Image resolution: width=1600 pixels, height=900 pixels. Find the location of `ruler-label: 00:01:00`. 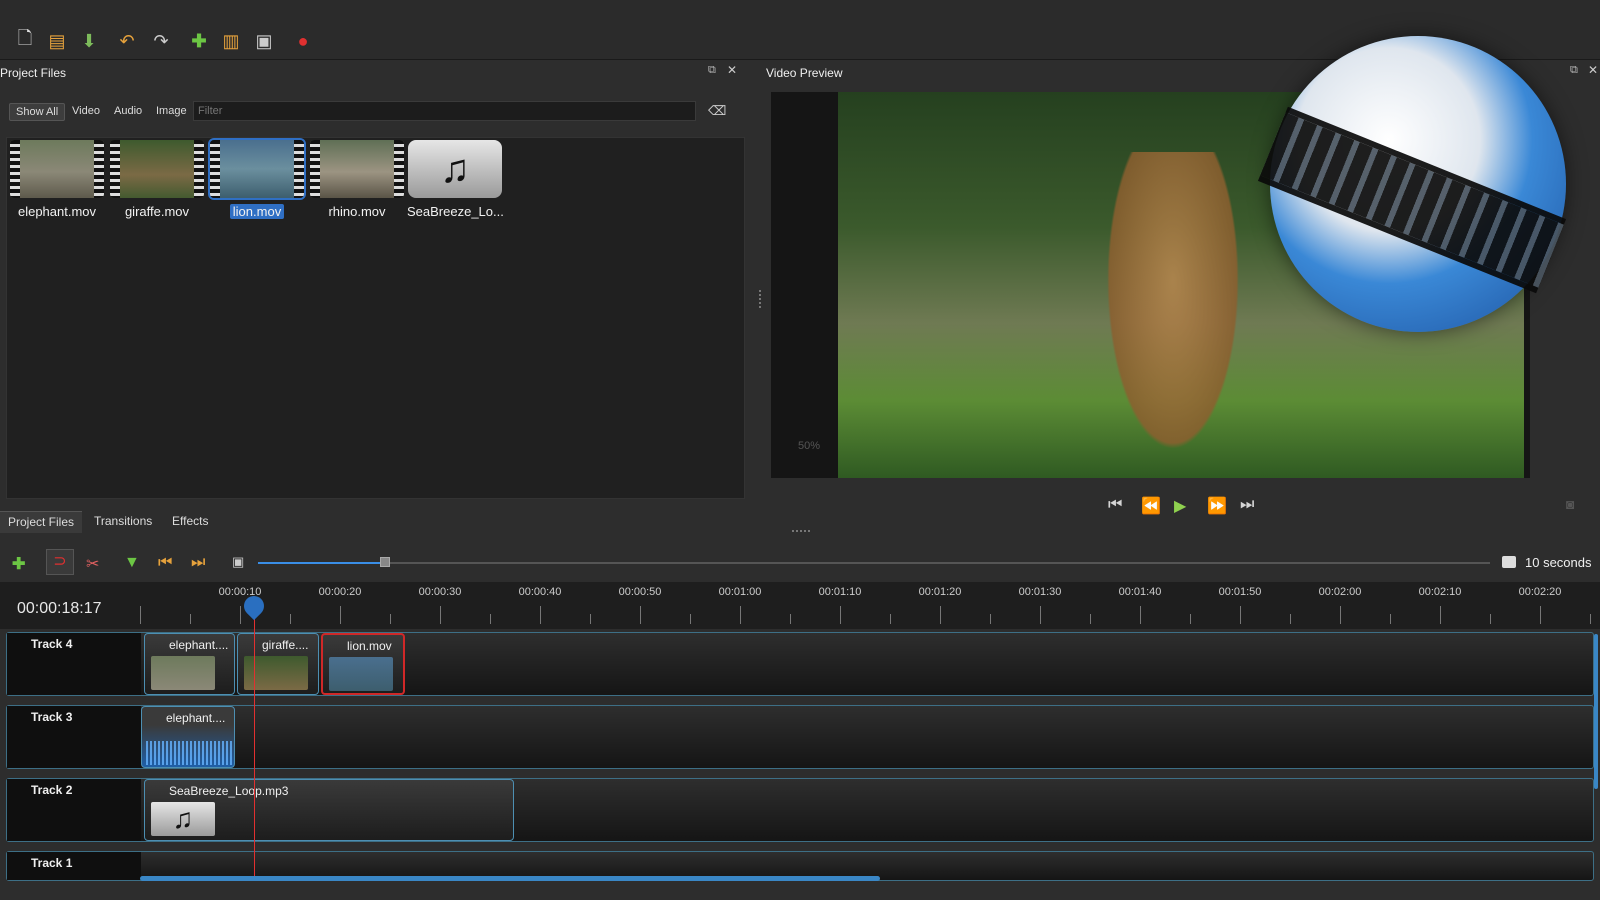

ruler-label: 00:01:00 is located at coordinates (740, 592).